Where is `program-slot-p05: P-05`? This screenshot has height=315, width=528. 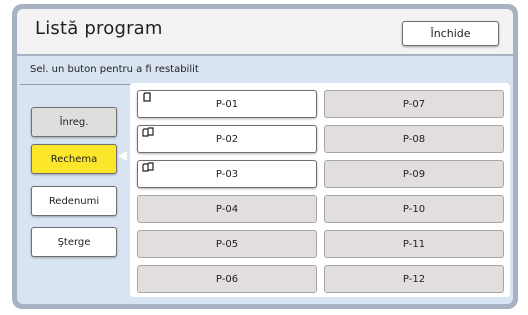
program-slot-p05: P-05 is located at coordinates (227, 244).